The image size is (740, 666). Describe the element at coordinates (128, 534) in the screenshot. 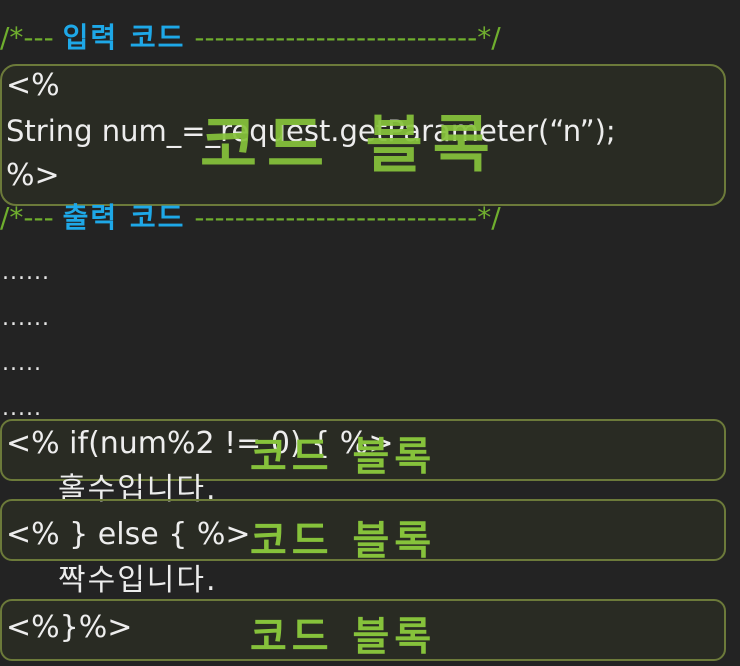

I see `code-else-line: <% } else { %>` at that location.